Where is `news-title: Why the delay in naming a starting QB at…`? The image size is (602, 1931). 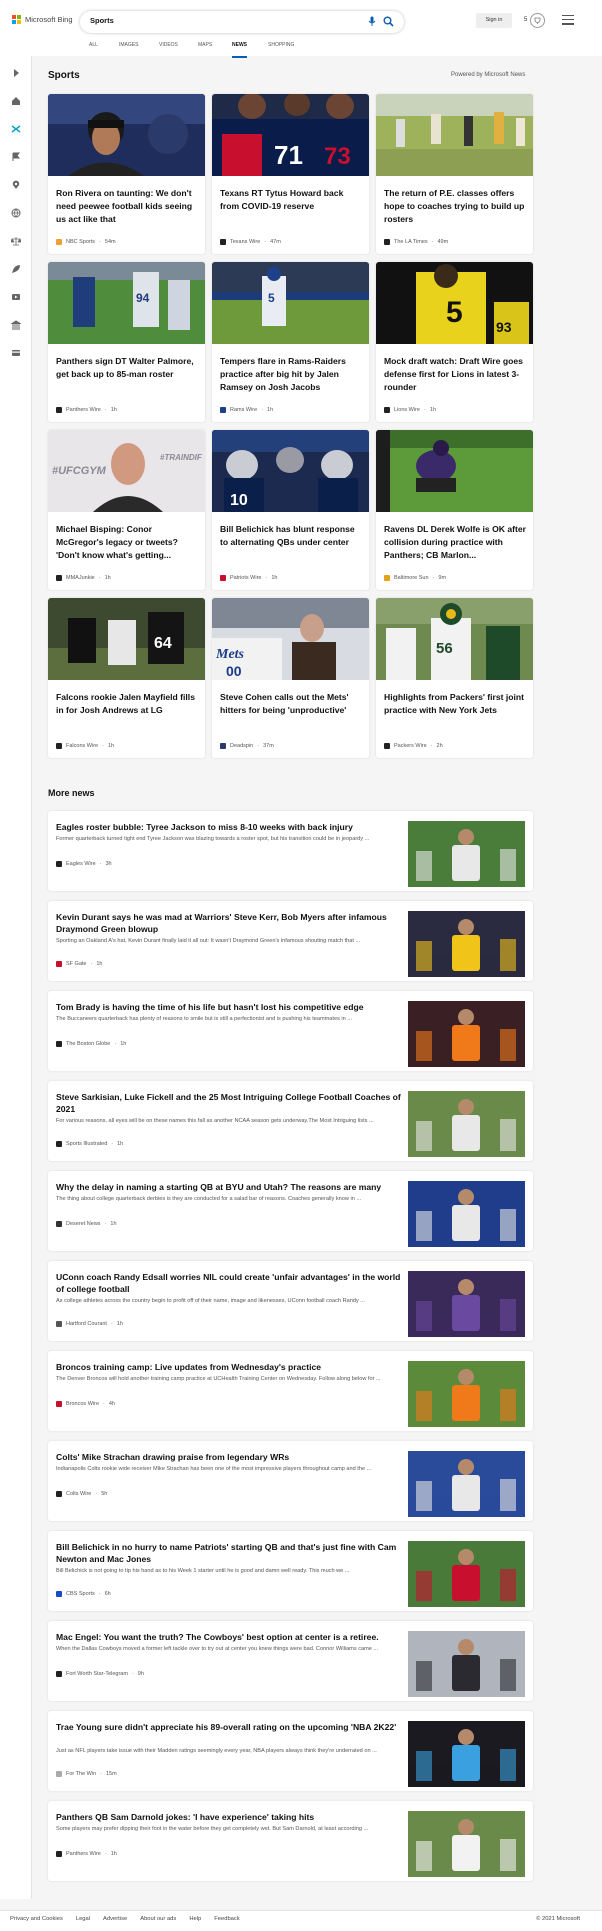
news-title: Why the delay in naming a starting QB at… is located at coordinates (228, 1187).